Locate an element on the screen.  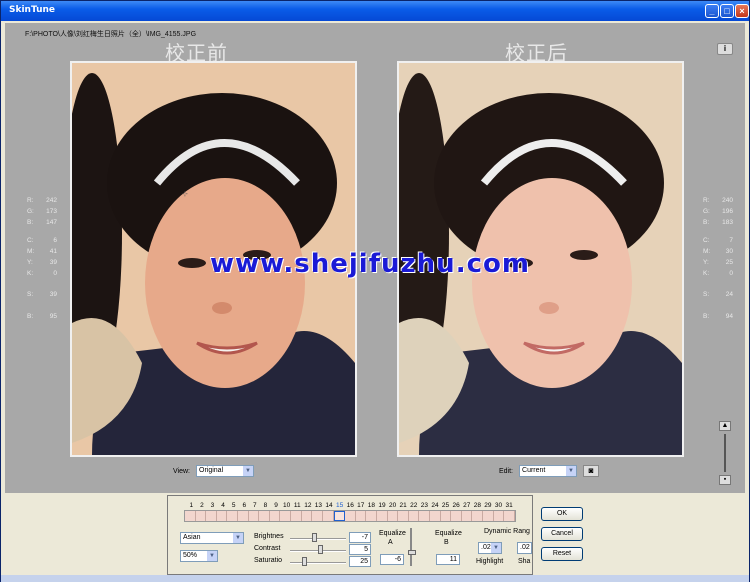
day-number: 25 is located at coordinates (445, 505).